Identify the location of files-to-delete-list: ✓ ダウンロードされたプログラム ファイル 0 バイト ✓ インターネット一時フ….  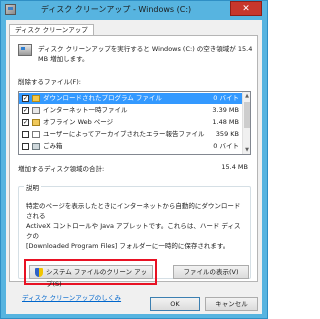
(134, 123).